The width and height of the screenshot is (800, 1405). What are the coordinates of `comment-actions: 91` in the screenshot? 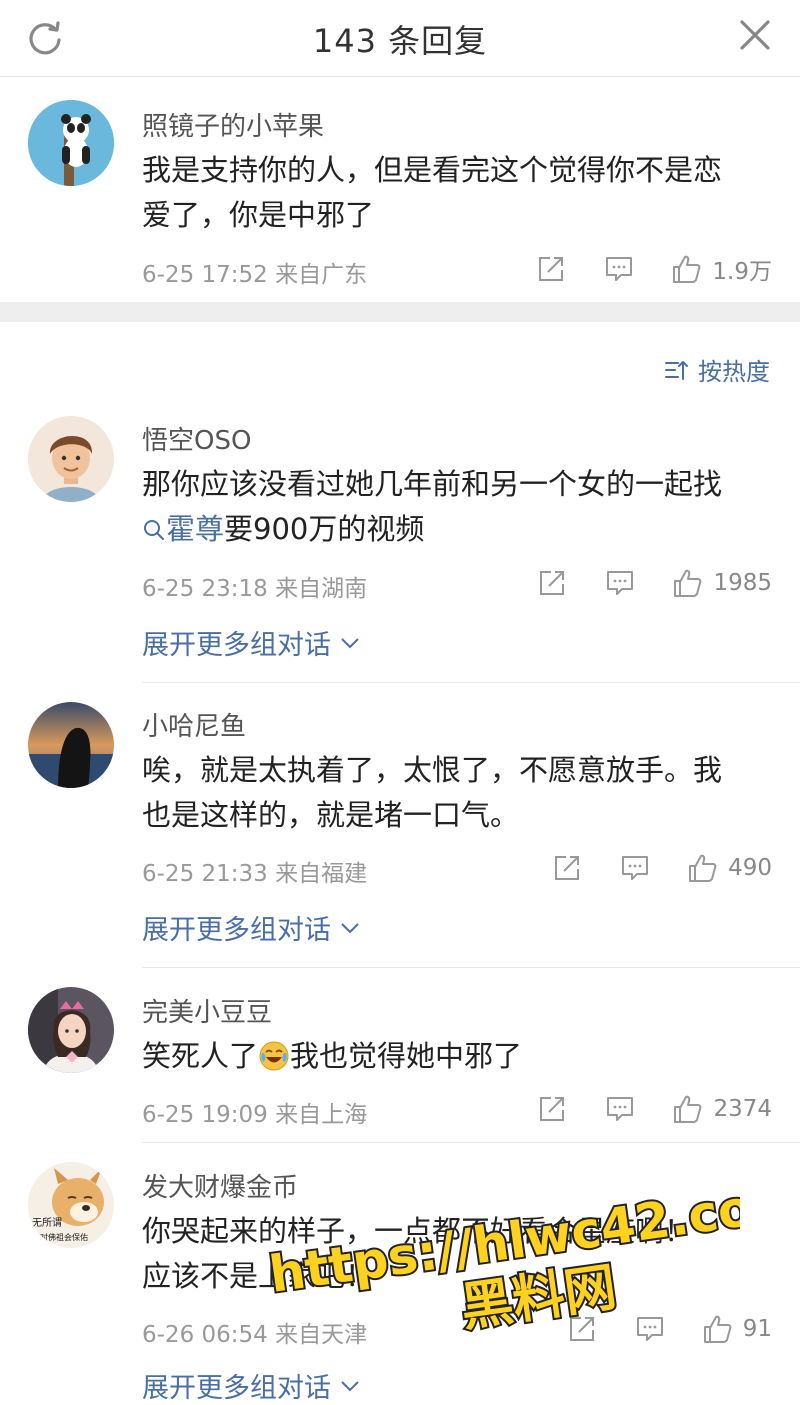 It's located at (669, 1329).